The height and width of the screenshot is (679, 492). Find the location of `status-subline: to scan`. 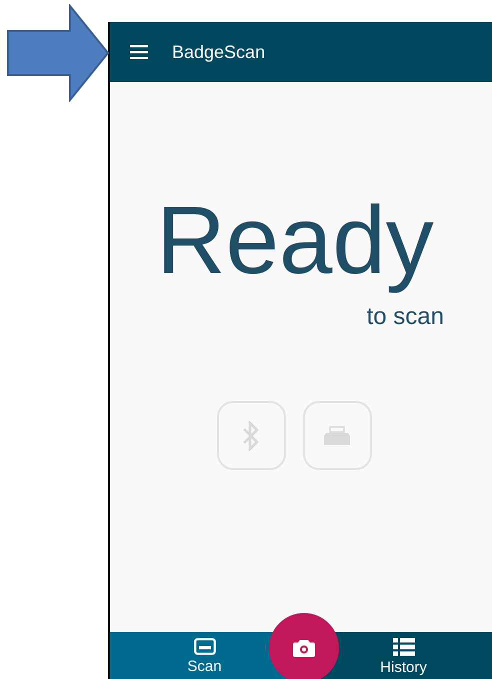

status-subline: to scan is located at coordinates (405, 317).